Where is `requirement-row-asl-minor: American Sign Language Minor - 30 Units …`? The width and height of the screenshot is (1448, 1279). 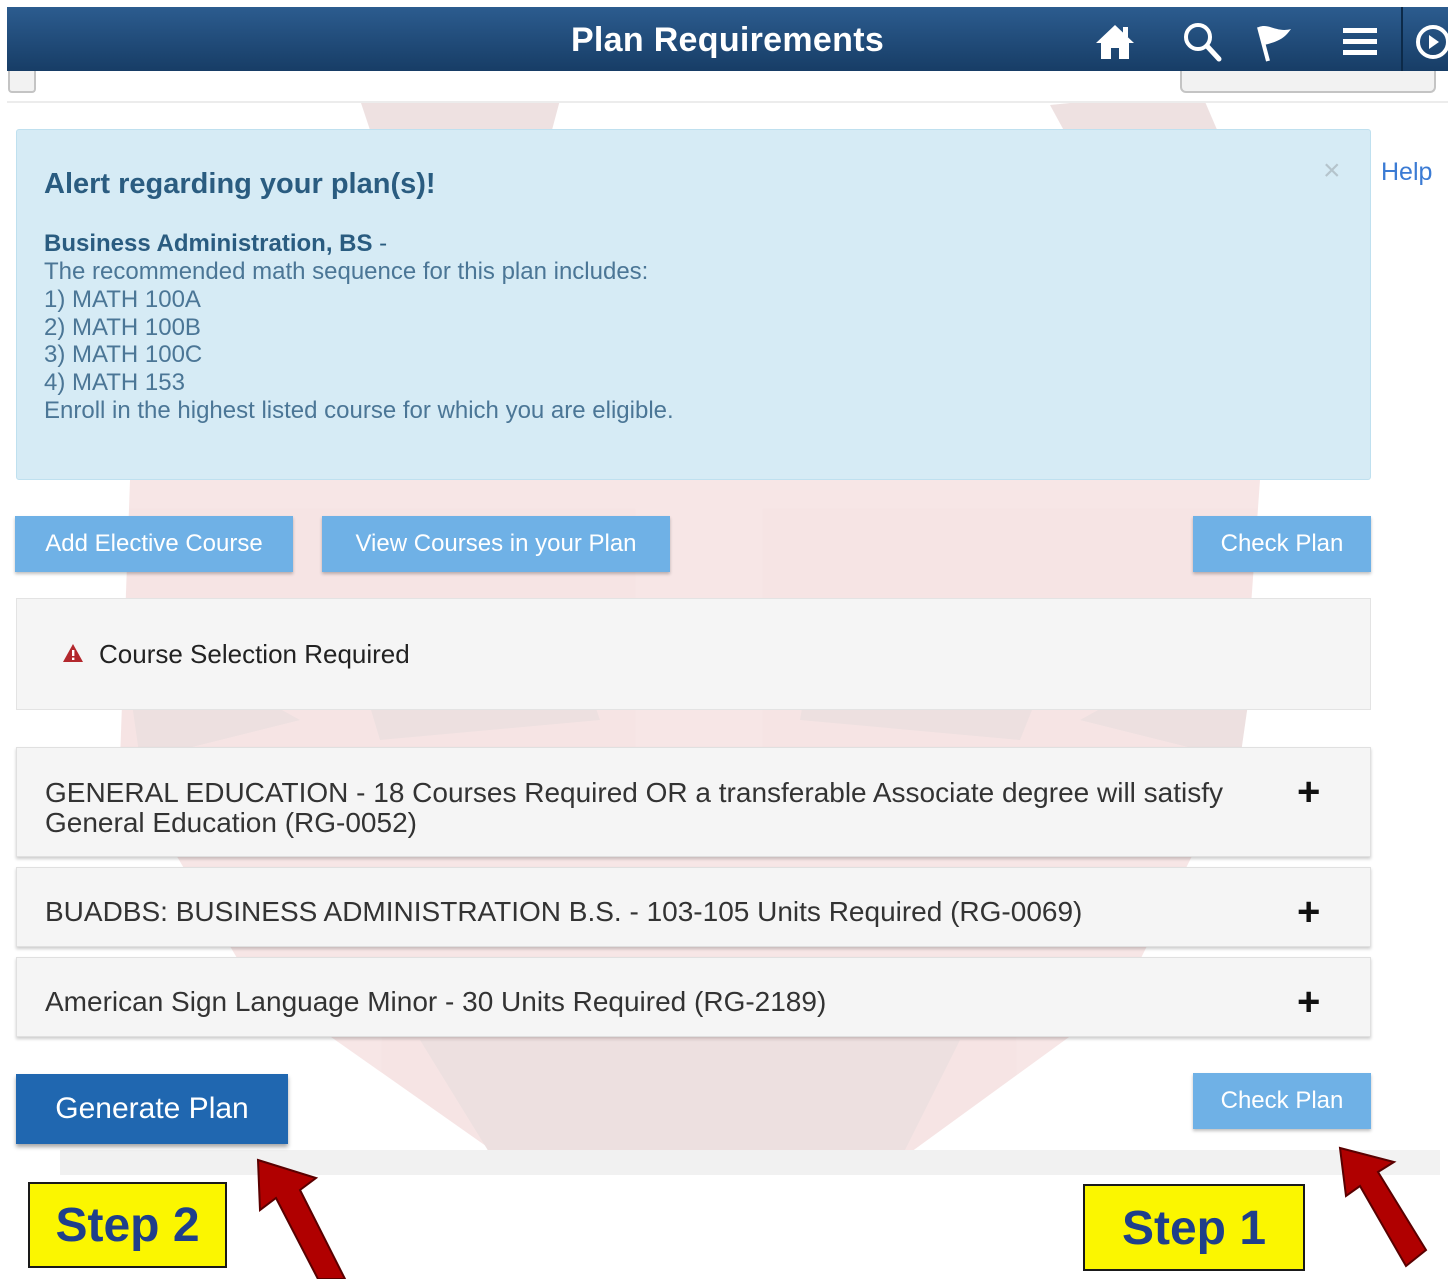 requirement-row-asl-minor: American Sign Language Minor - 30 Units … is located at coordinates (693, 997).